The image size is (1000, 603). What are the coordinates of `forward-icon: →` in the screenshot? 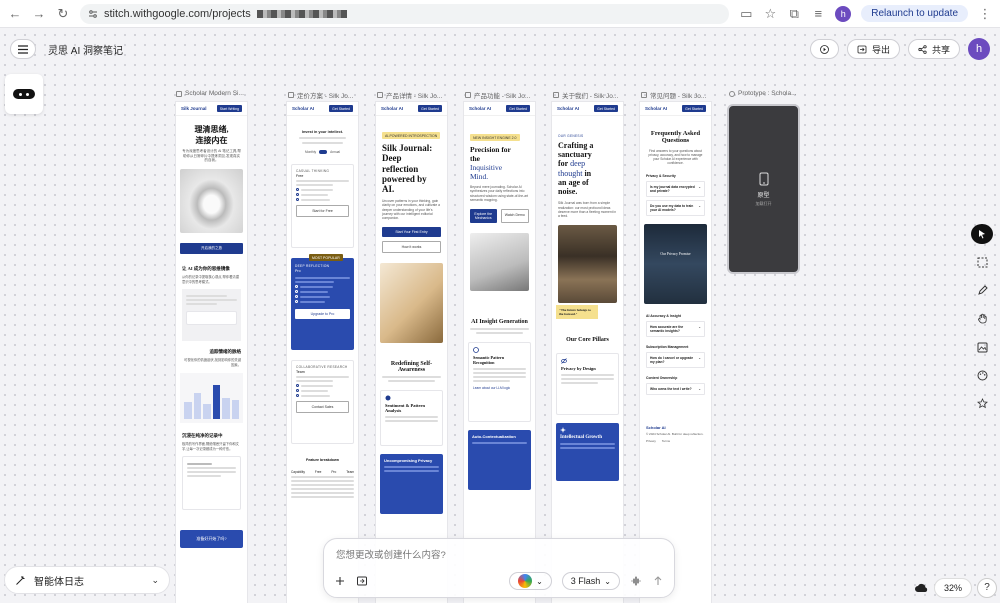 It's located at (39, 13).